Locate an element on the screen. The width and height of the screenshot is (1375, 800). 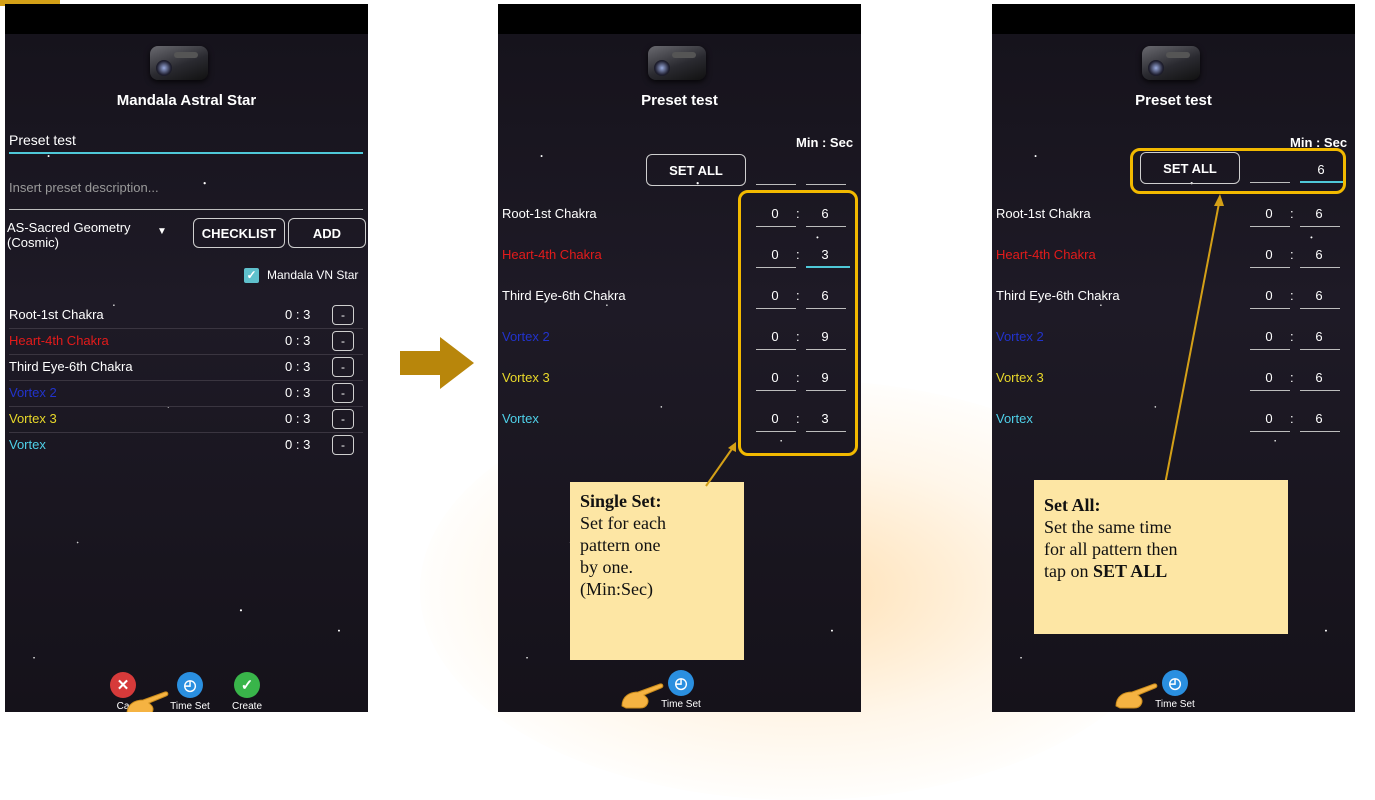
preset-name-field: Preset test is located at coordinates (42, 140).